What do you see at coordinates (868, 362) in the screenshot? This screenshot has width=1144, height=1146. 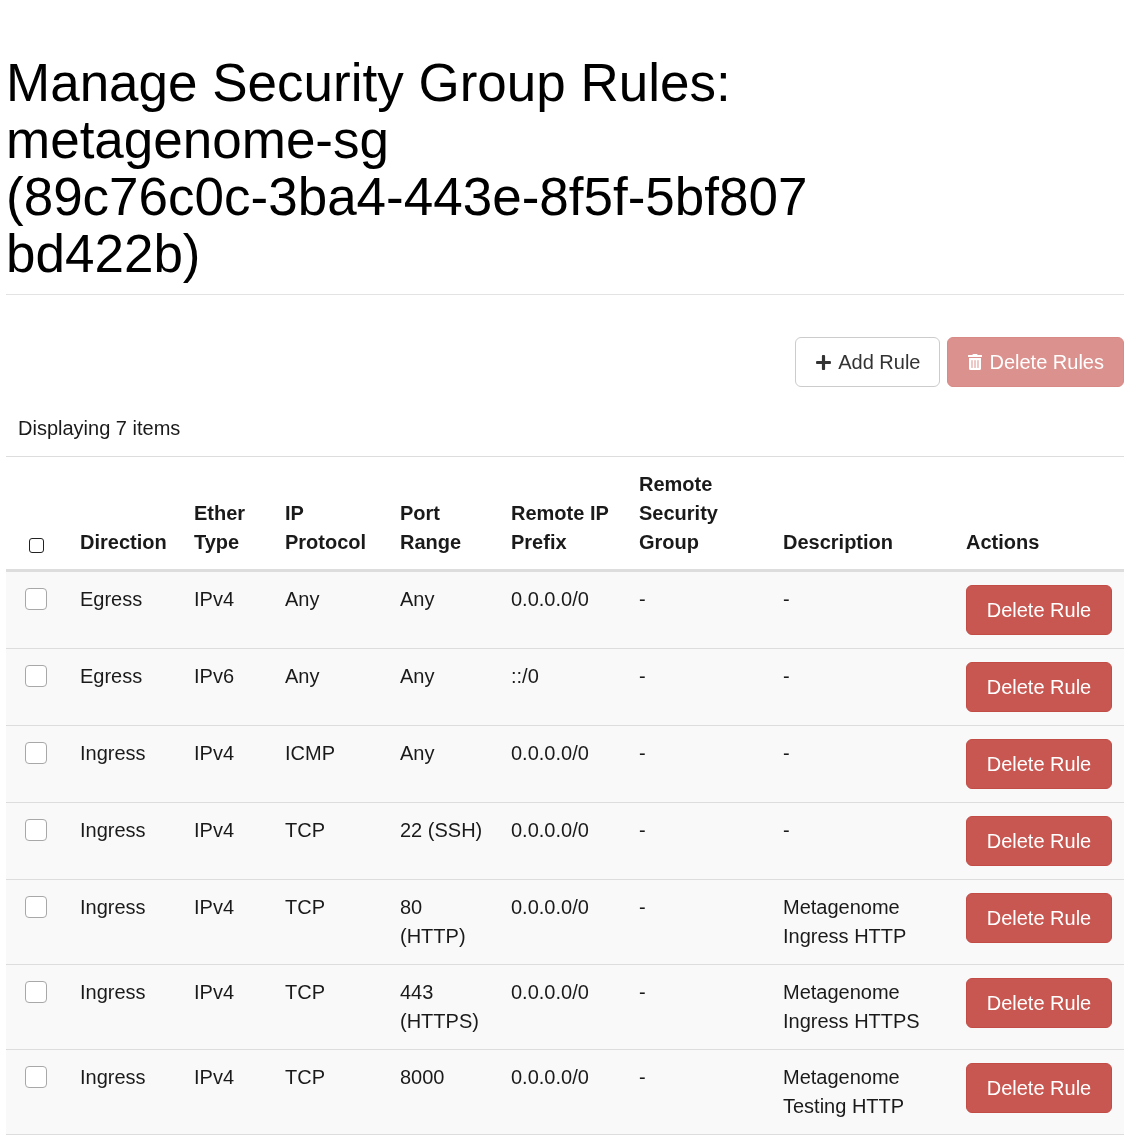 I see `add-rule-button: Add Rule` at bounding box center [868, 362].